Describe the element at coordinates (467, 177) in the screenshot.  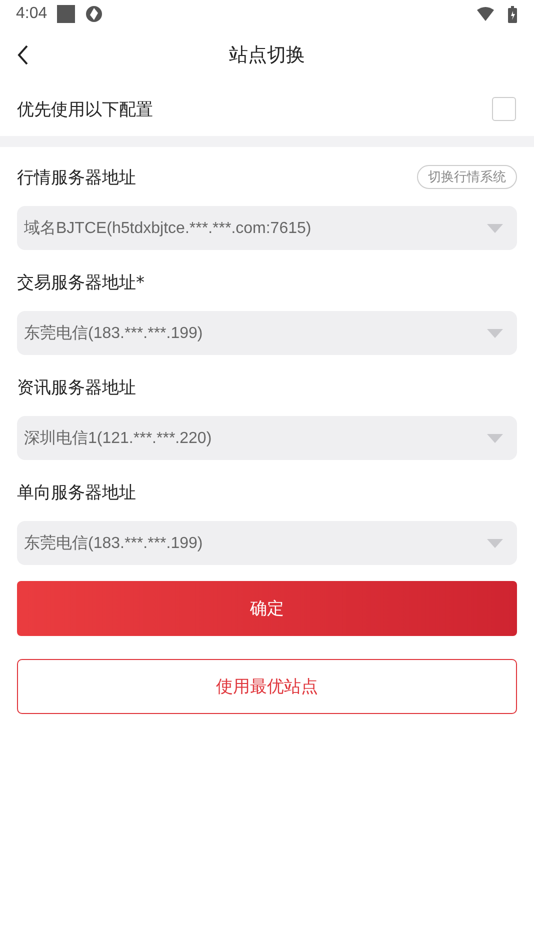
I see `switch-system-button: 切换行情系统` at that location.